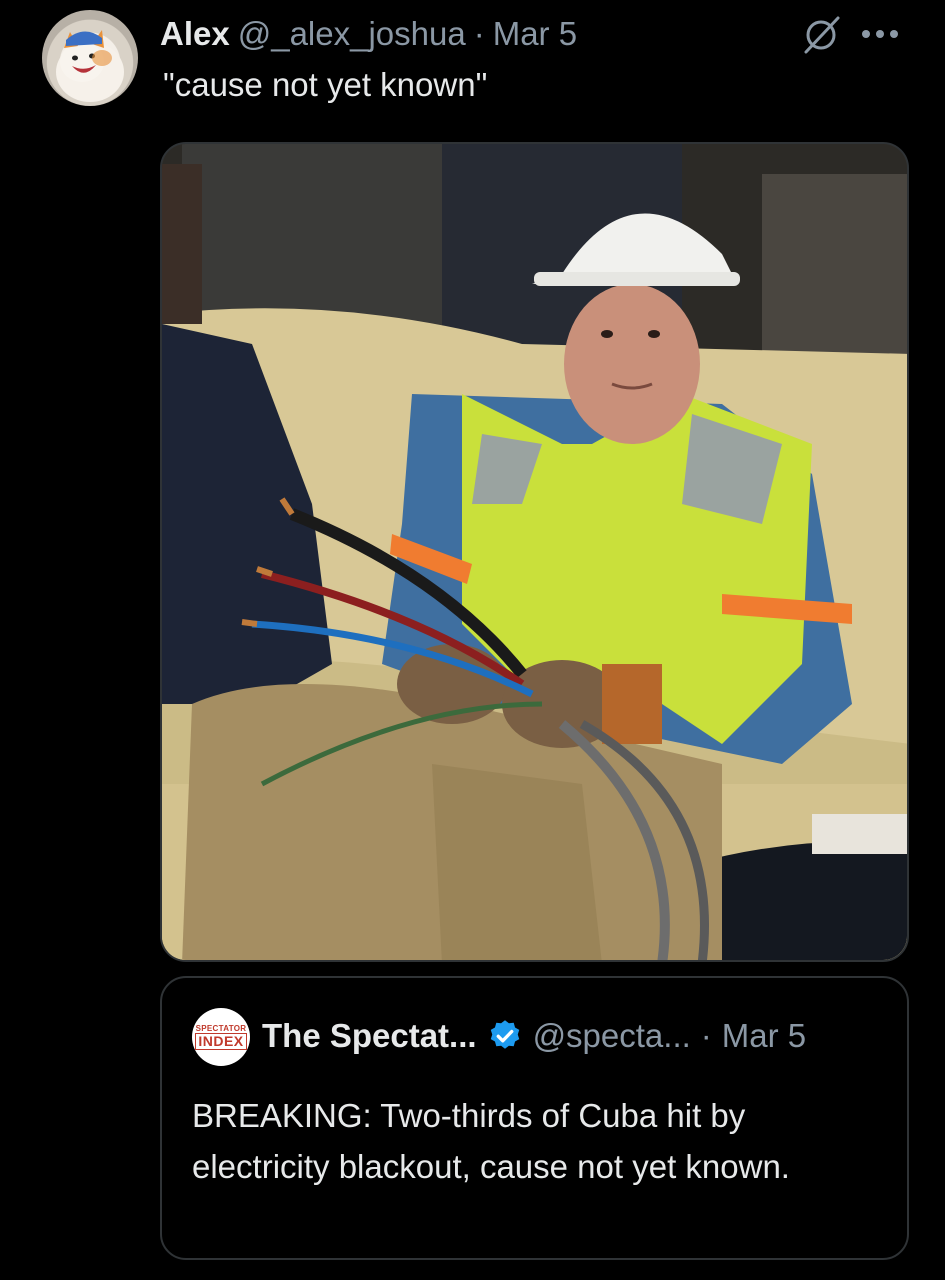 The image size is (945, 1280). What do you see at coordinates (764, 1036) in the screenshot?
I see `quote-date: Mar 5` at bounding box center [764, 1036].